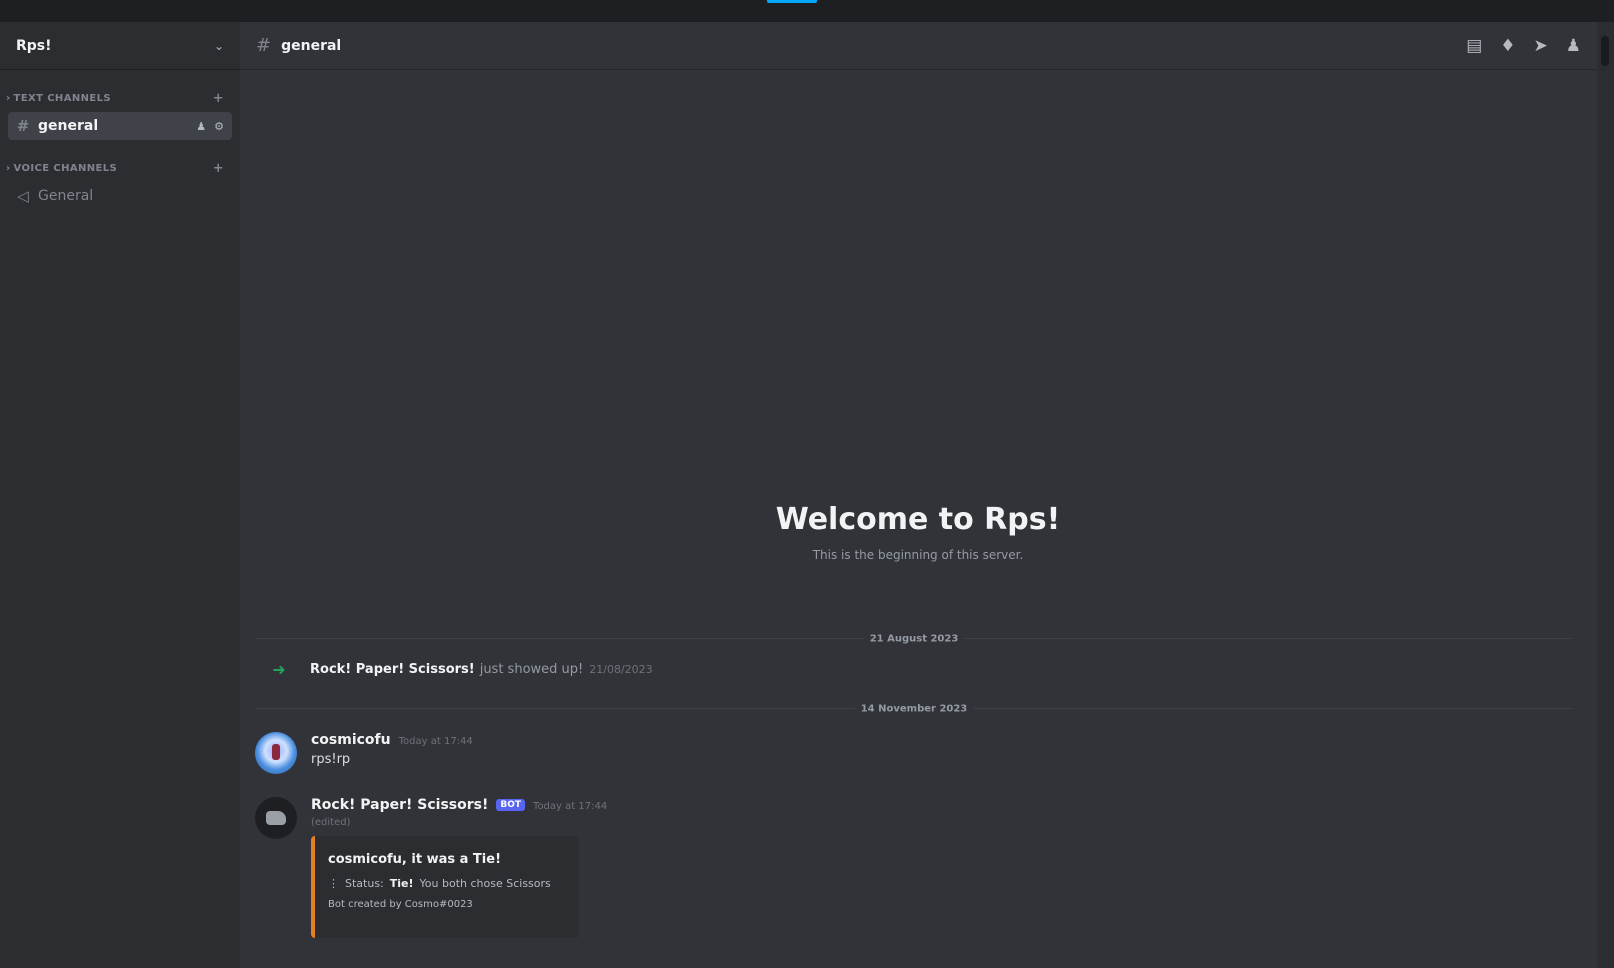 This screenshot has width=1614, height=968. What do you see at coordinates (62, 98) in the screenshot?
I see `category-label: TEXT CHANNELS` at bounding box center [62, 98].